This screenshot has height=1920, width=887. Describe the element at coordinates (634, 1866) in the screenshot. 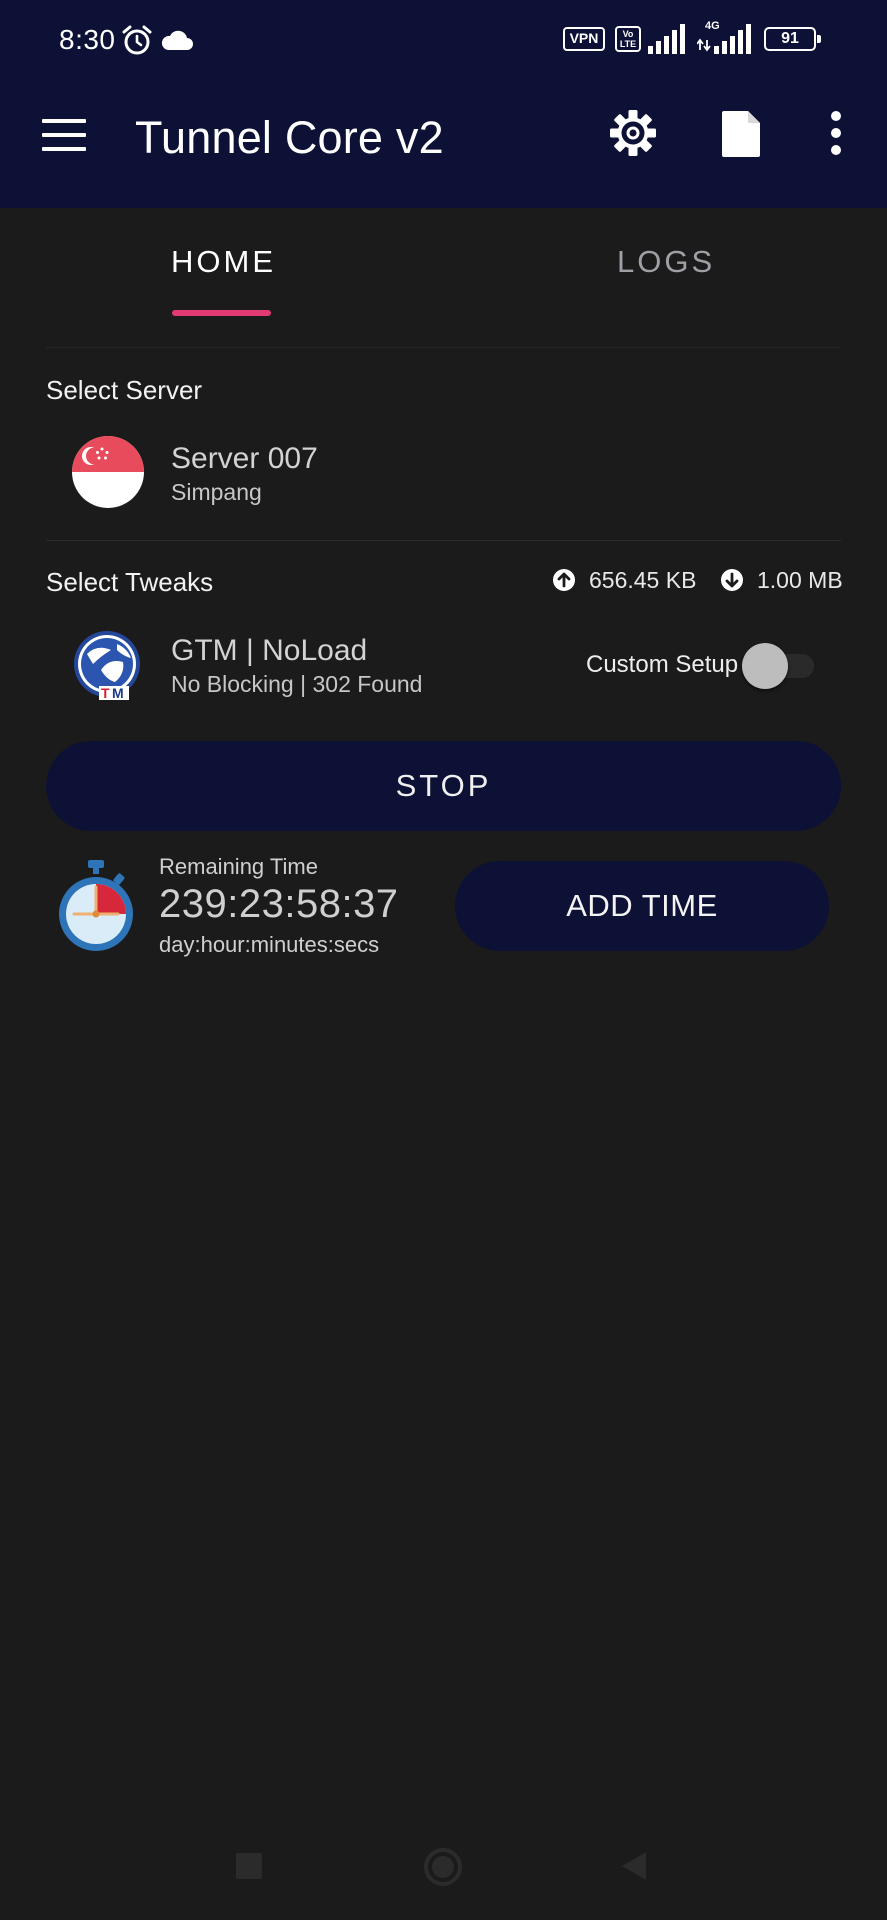

I see `back-button` at that location.